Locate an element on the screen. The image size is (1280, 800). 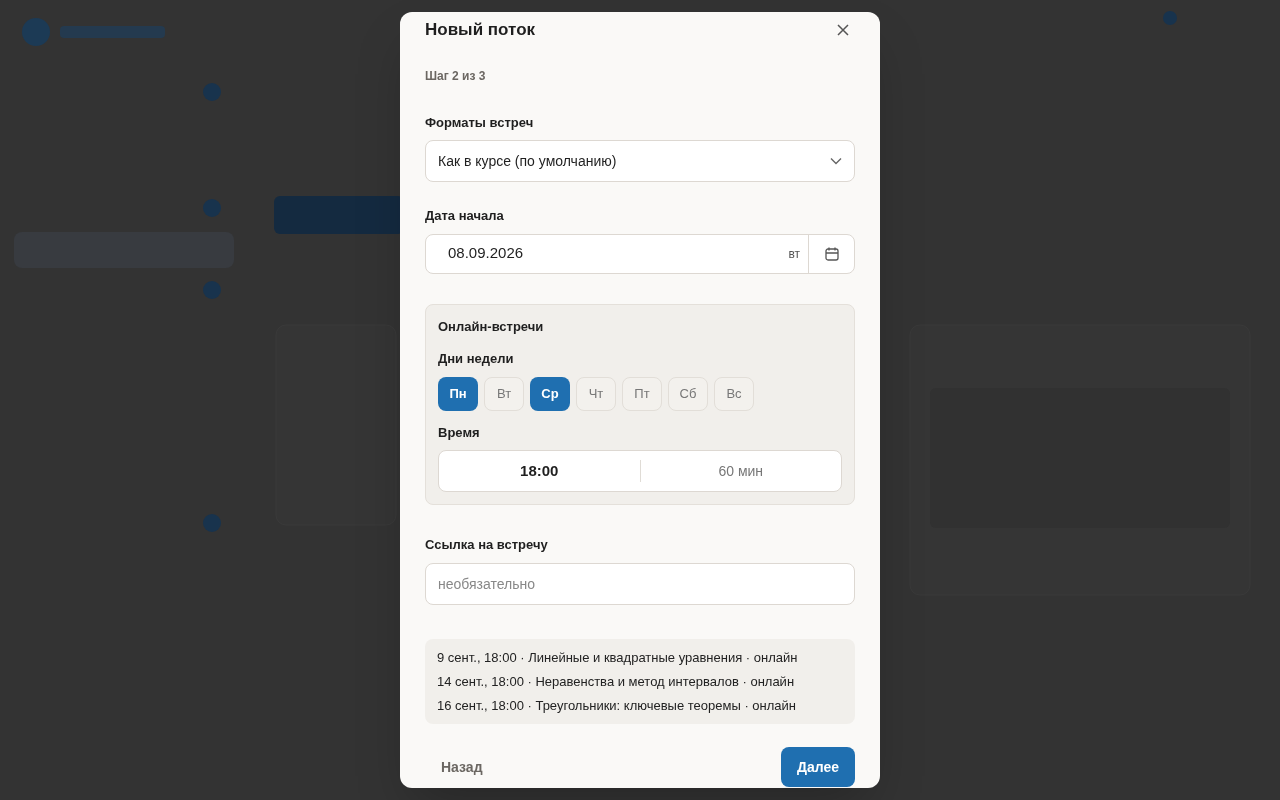
weekday-text: вт is located at coordinates (794, 254).